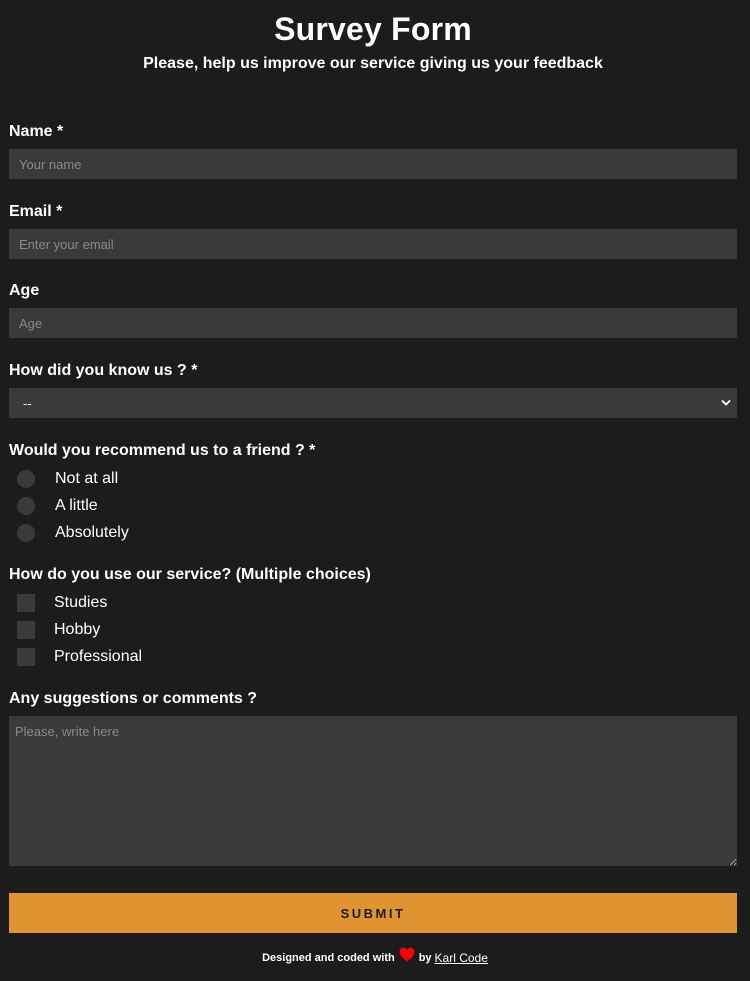 This screenshot has width=750, height=981. I want to click on age-label: Age, so click(24, 290).